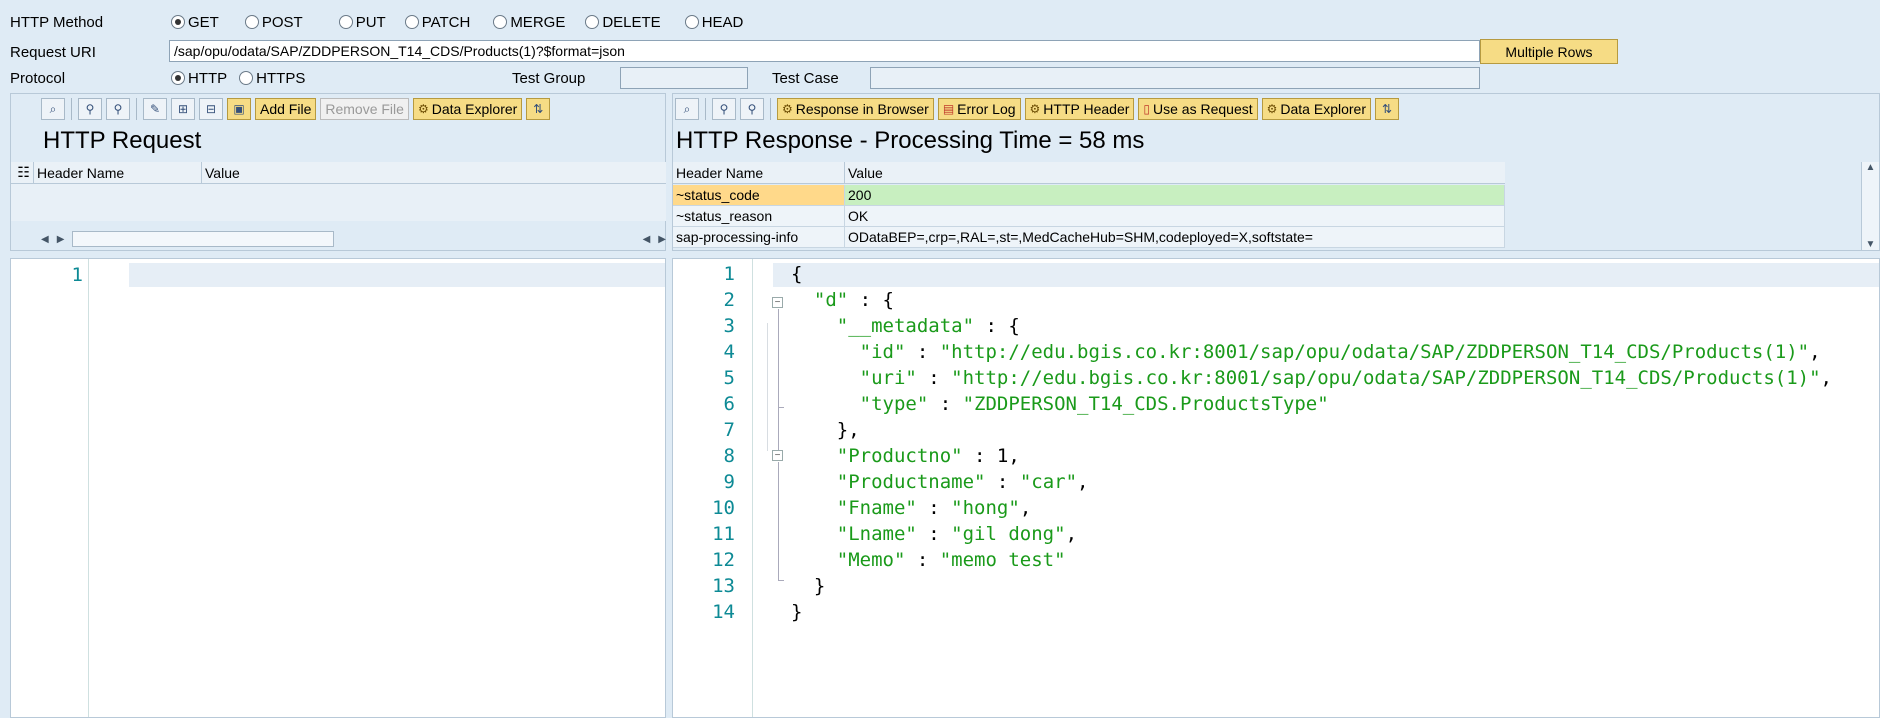 The image size is (1880, 718). What do you see at coordinates (662, 239) in the screenshot?
I see `scroll-right-icon-2: ▶` at bounding box center [662, 239].